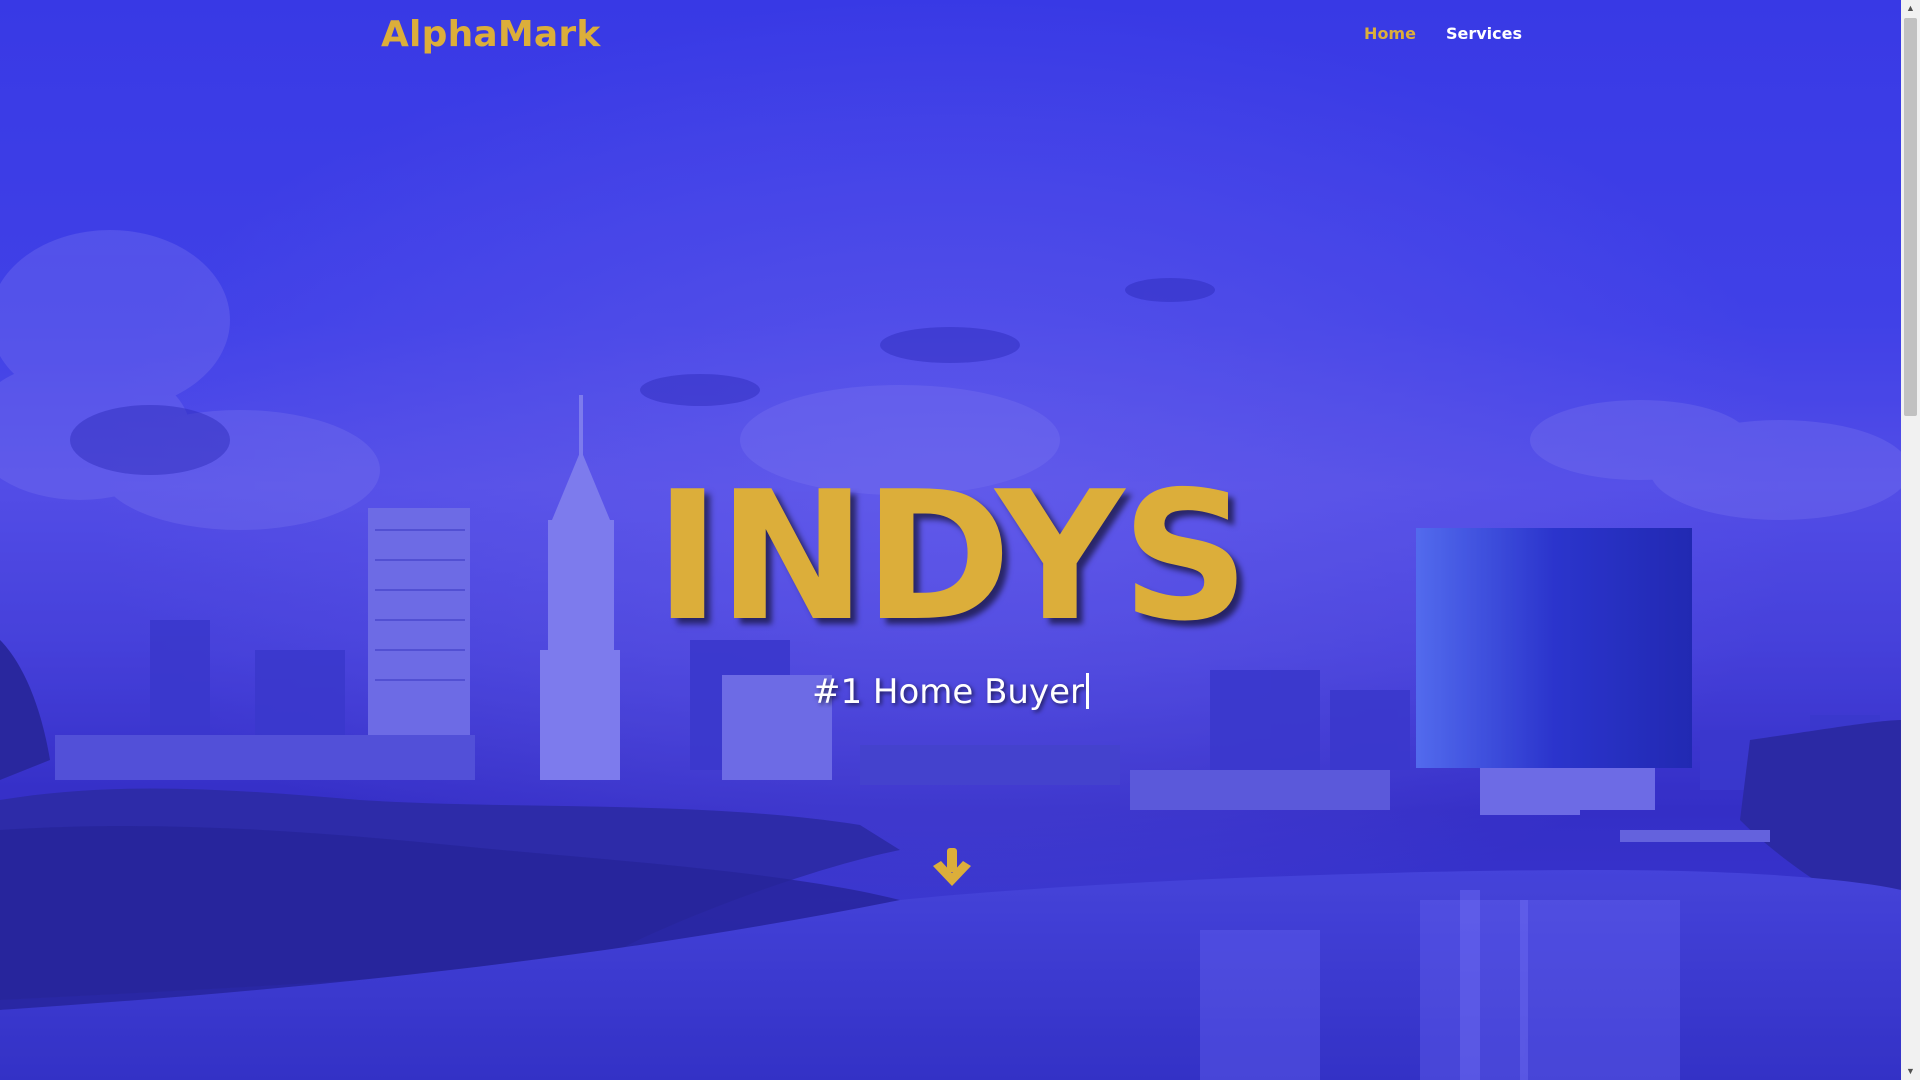  Describe the element at coordinates (951, 556) in the screenshot. I see `hero-title: INDYS` at that location.